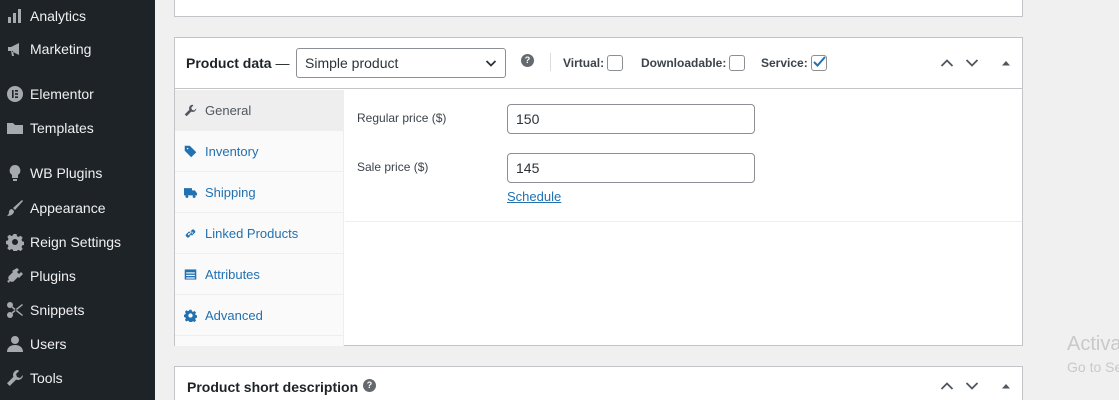 Image resolution: width=1119 pixels, height=400 pixels. Describe the element at coordinates (598, 383) in the screenshot. I see `short-description-metabox: Product short description ?` at that location.